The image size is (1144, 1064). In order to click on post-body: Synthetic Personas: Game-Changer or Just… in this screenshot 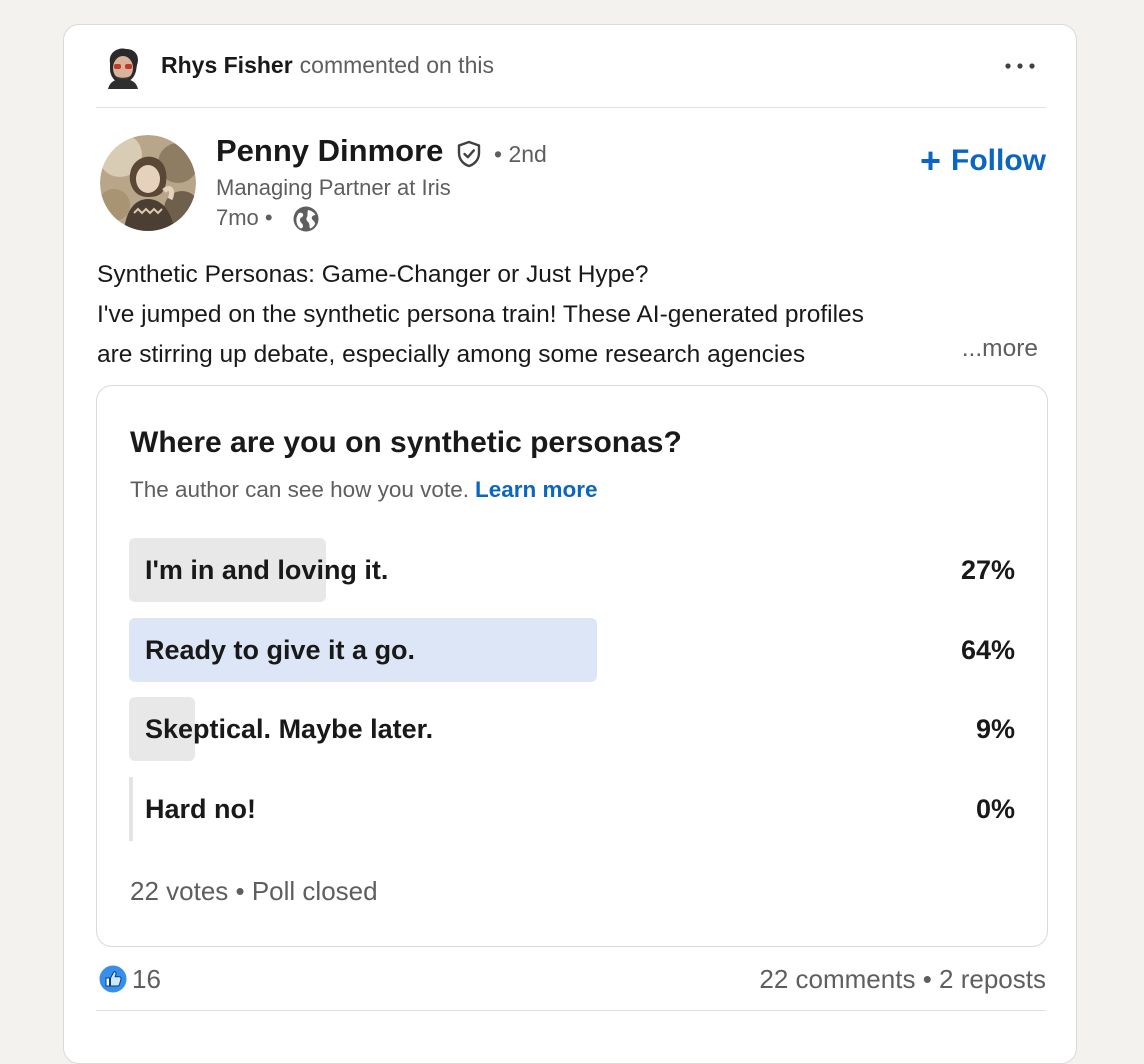, I will do `click(572, 315)`.